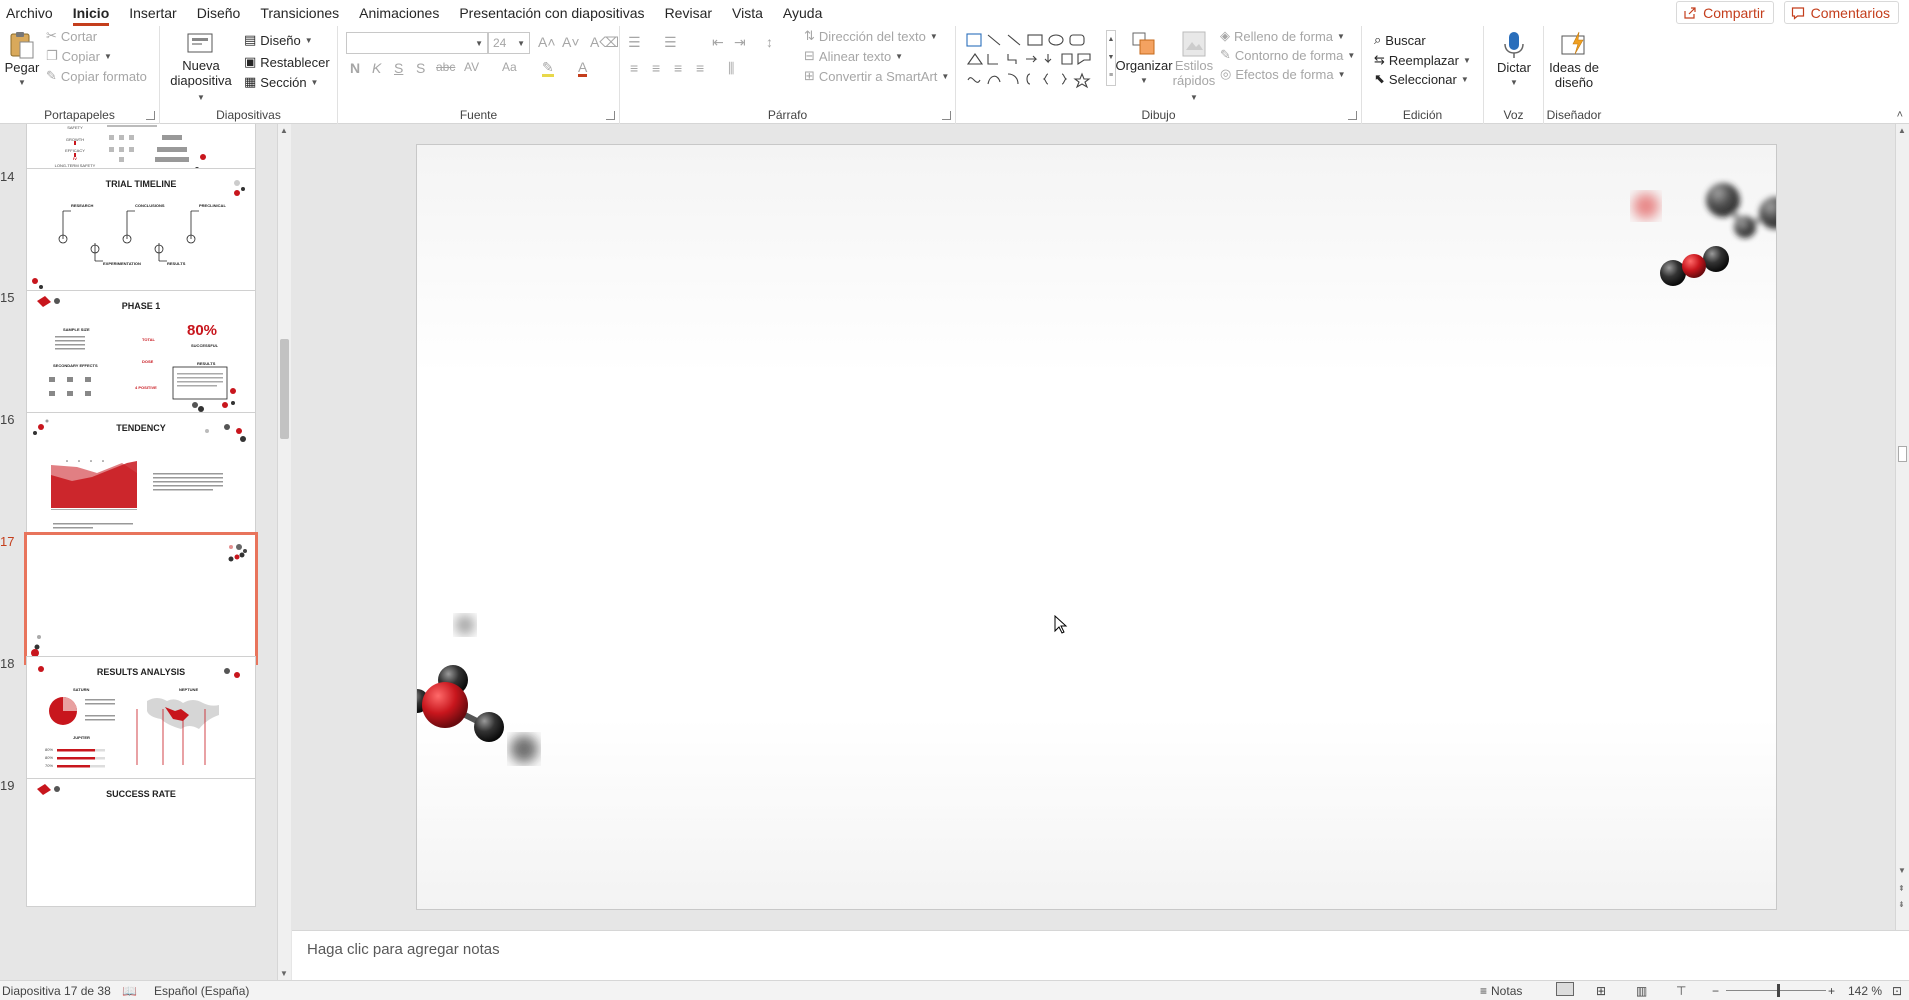 This screenshot has width=1909, height=1000. I want to click on font-size-combo: 24 ▼, so click(509, 43).